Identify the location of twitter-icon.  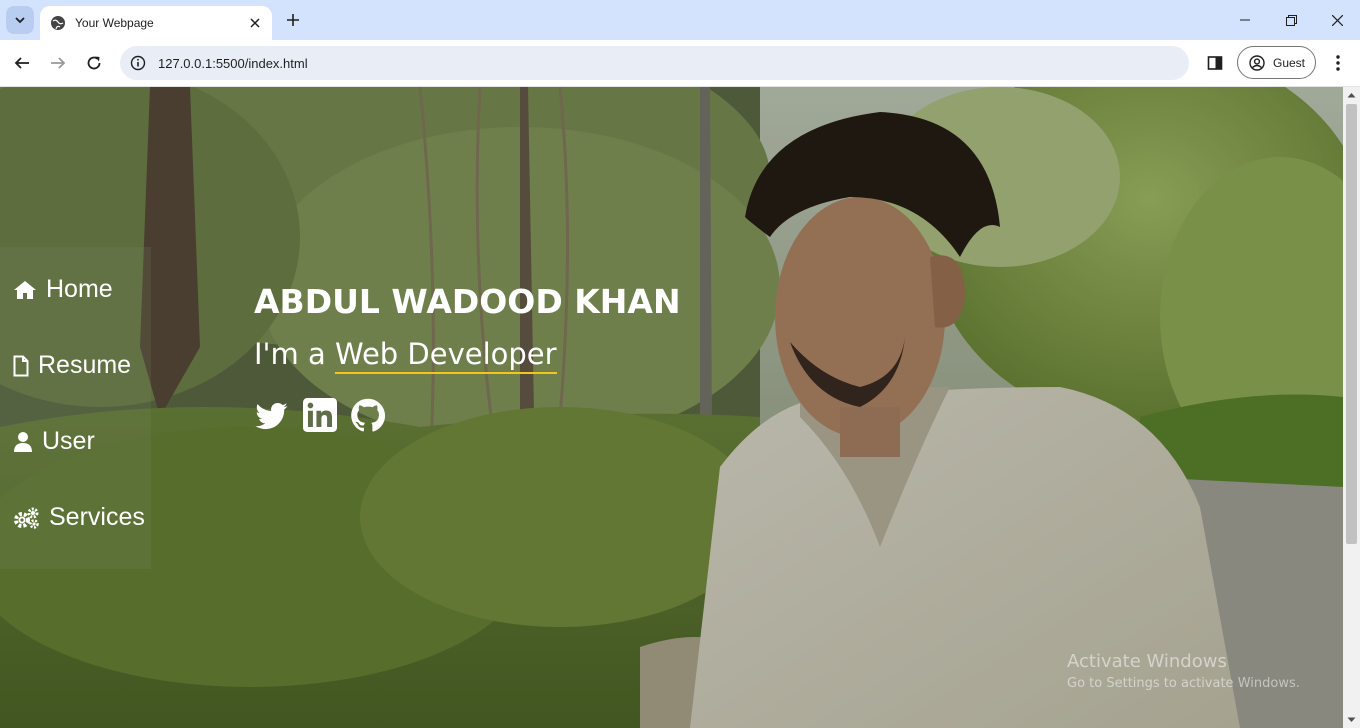
(271, 416).